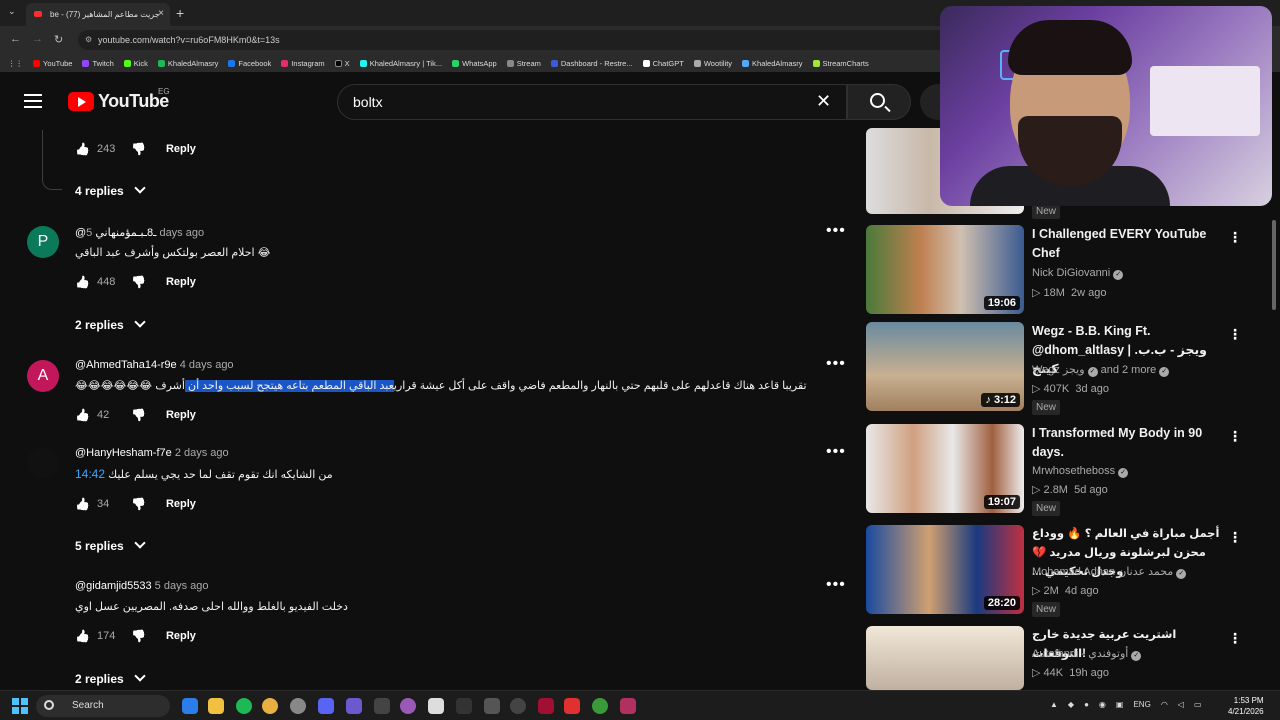 This screenshot has width=1280, height=720. What do you see at coordinates (1120, 704) in the screenshot?
I see `tray-icon: ▣` at bounding box center [1120, 704].